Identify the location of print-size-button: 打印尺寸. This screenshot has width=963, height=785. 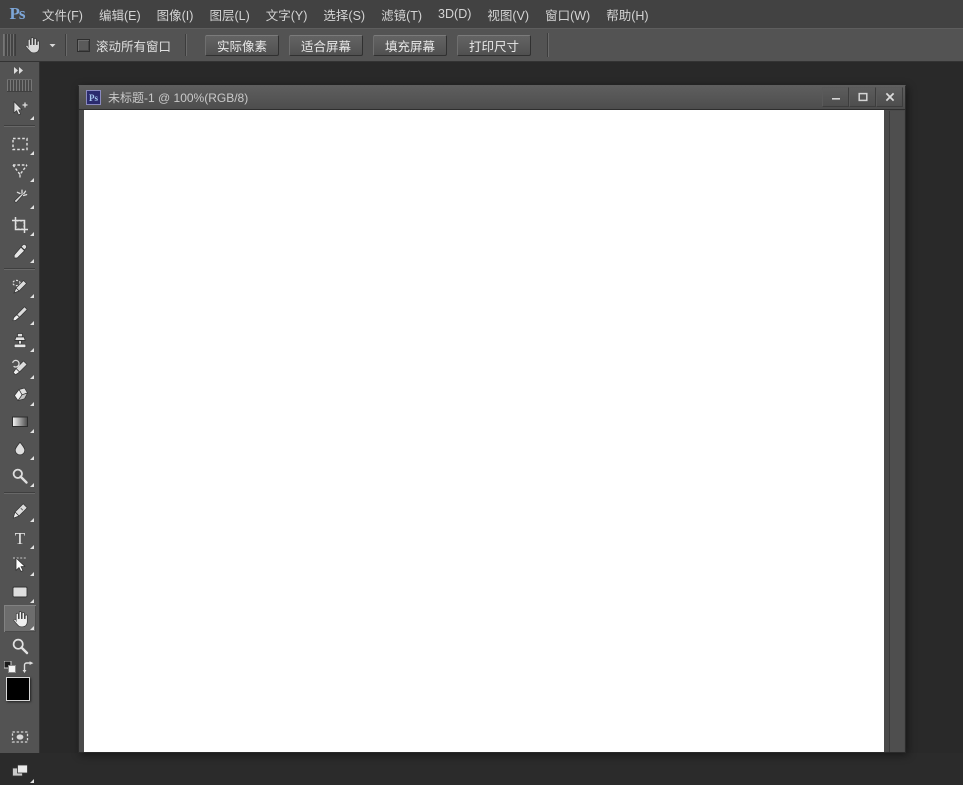
(494, 45).